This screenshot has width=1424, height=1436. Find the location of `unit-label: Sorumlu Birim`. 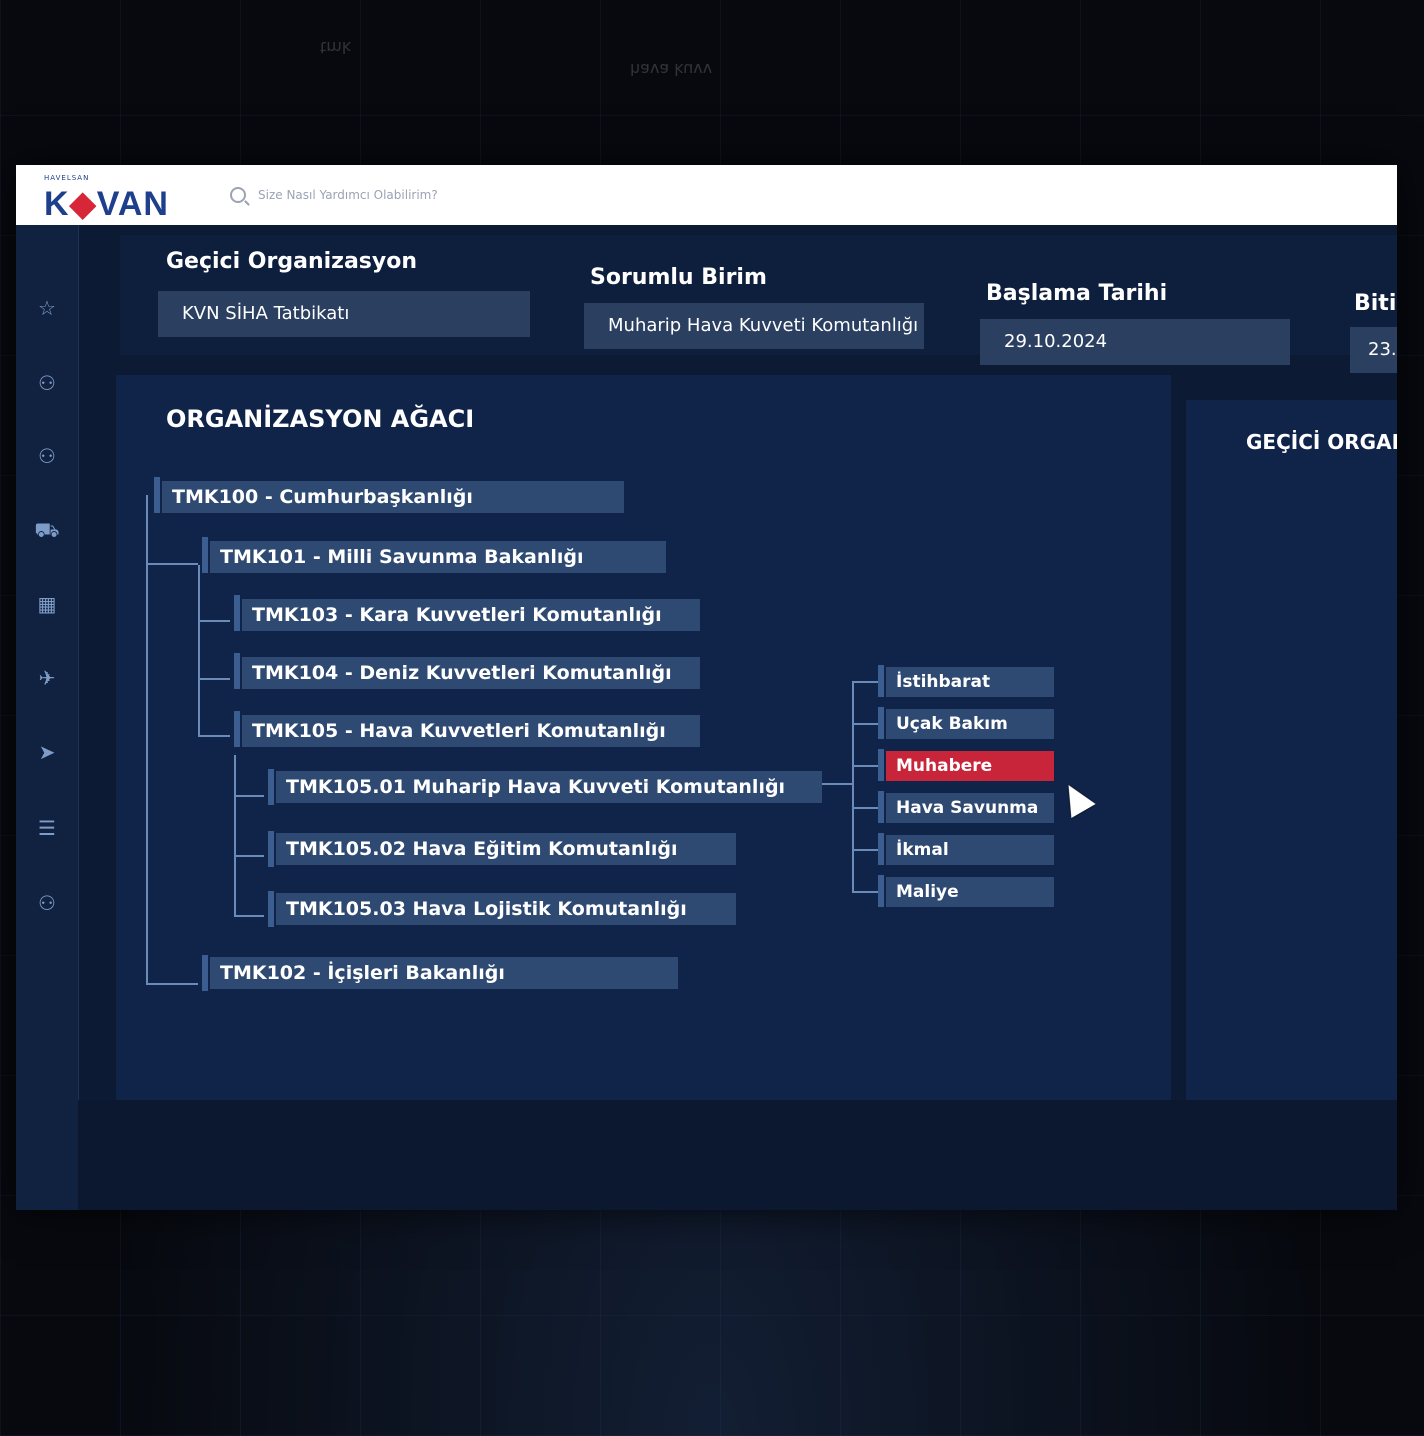

unit-label: Sorumlu Birim is located at coordinates (678, 277).